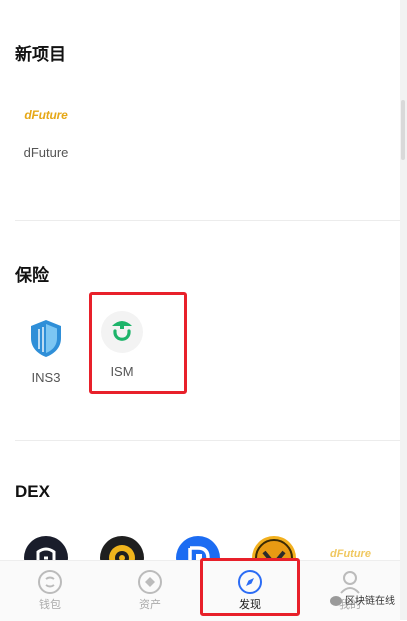  I want to click on dex-app-5-icon: dFuture, so click(350, 554).